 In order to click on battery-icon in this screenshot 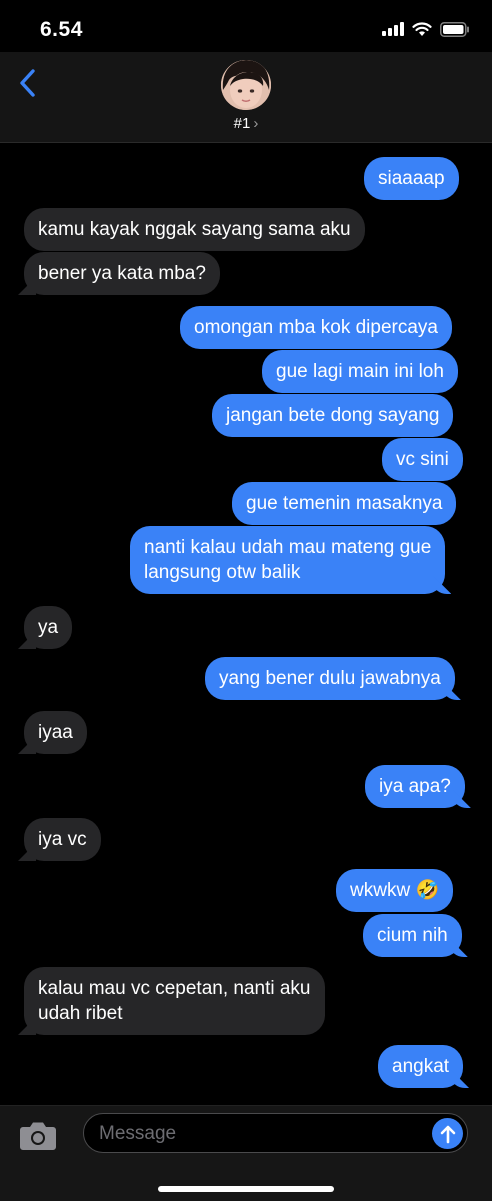, I will do `click(454, 29)`.